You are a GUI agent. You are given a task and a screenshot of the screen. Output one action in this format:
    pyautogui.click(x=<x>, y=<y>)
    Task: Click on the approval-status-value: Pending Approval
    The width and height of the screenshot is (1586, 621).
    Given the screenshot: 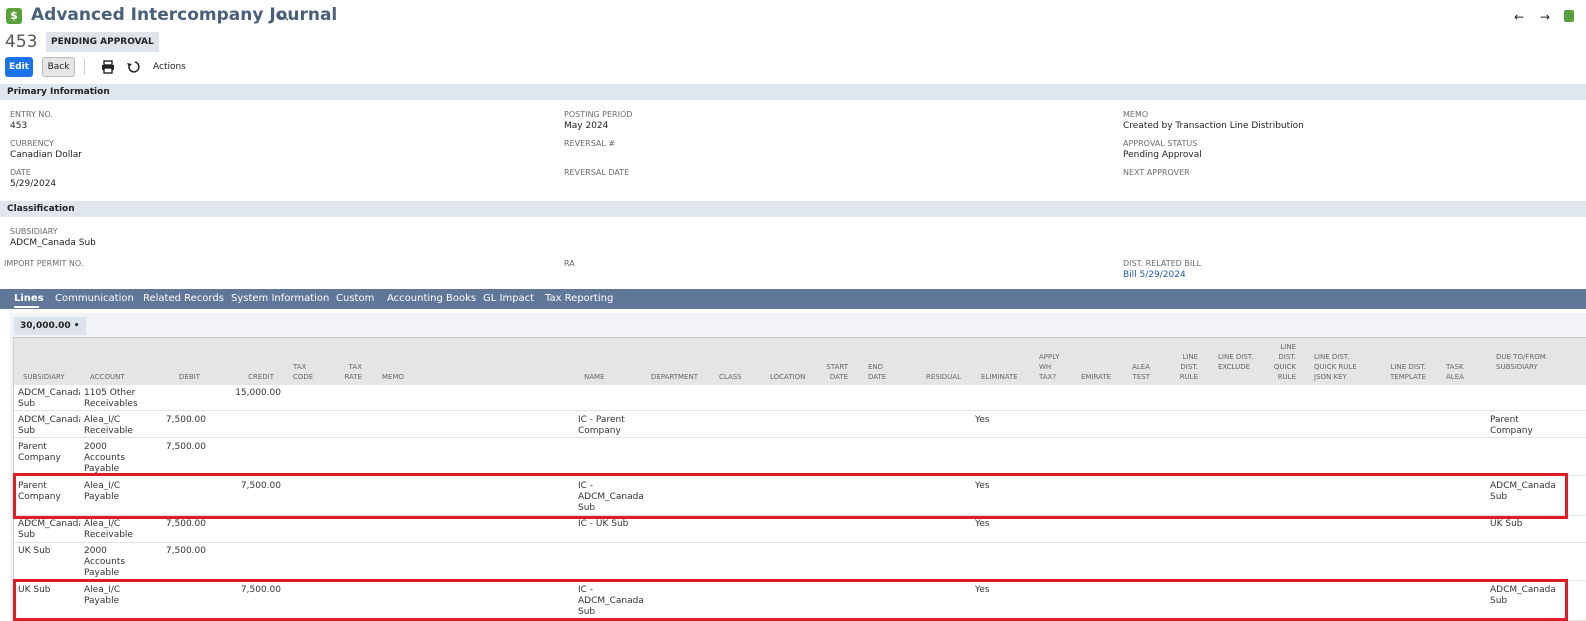 What is the action you would take?
    pyautogui.click(x=1162, y=155)
    